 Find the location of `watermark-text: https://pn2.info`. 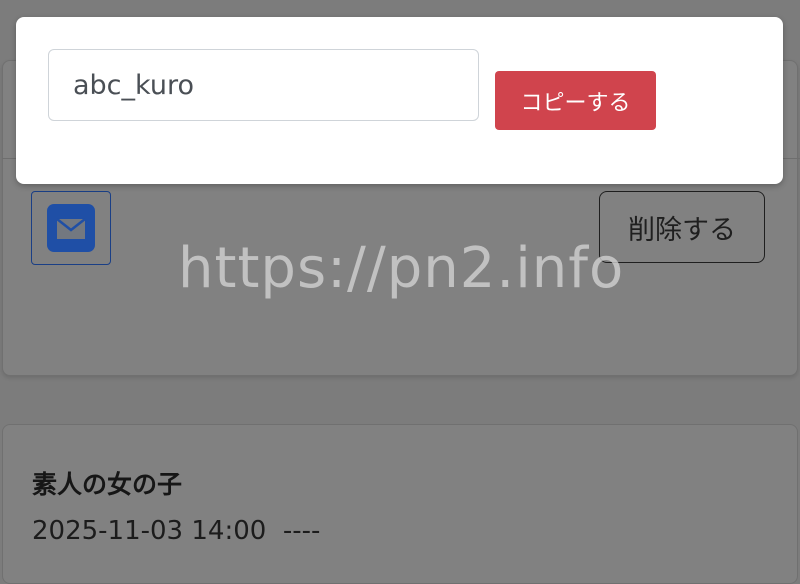

watermark-text: https://pn2.info is located at coordinates (401, 268).